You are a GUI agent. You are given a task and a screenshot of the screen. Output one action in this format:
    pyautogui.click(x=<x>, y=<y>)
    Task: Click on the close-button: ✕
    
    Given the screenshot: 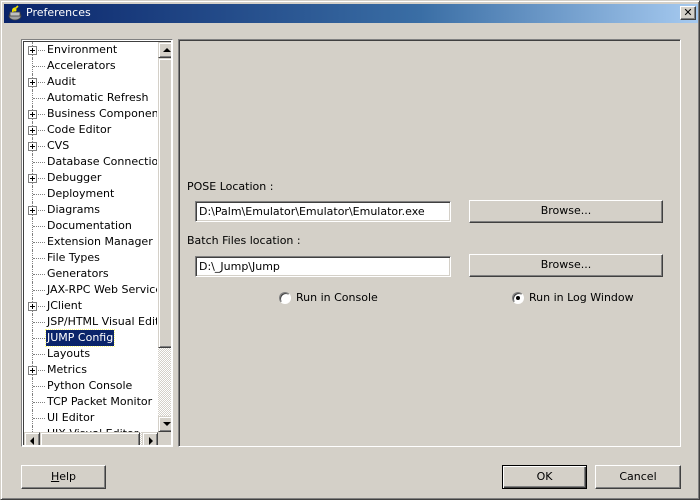 What is the action you would take?
    pyautogui.click(x=688, y=13)
    